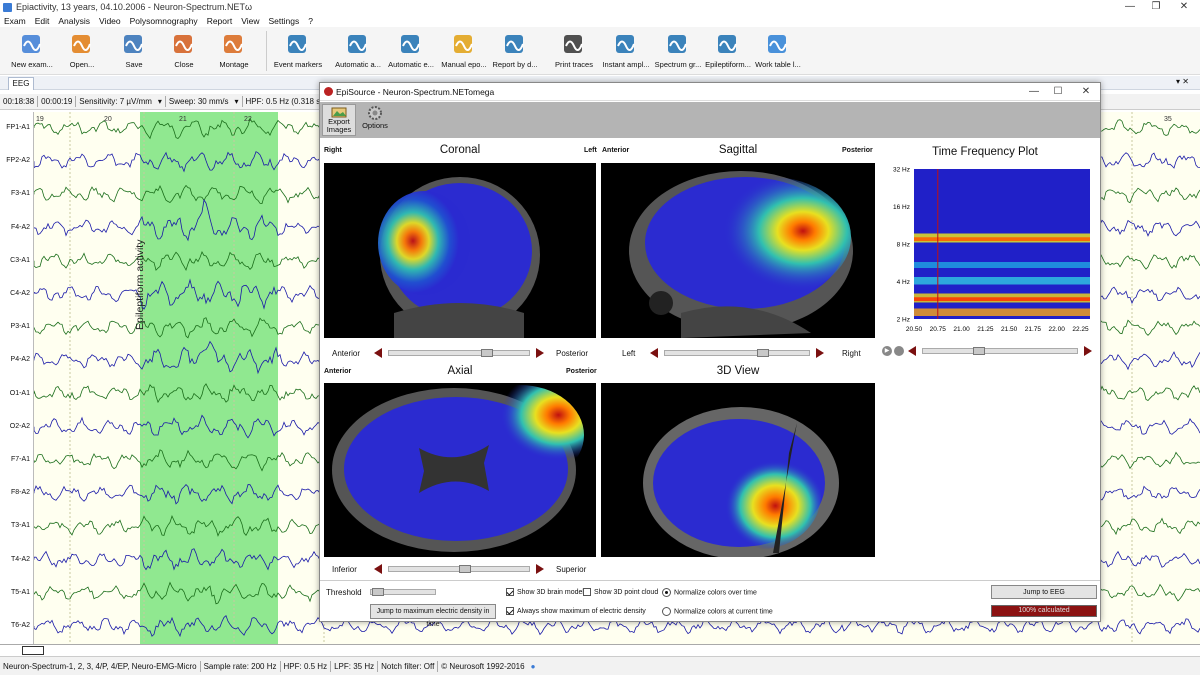 The height and width of the screenshot is (675, 1200). I want to click on normalize-current-option: Normalize colors at current time, so click(717, 611).